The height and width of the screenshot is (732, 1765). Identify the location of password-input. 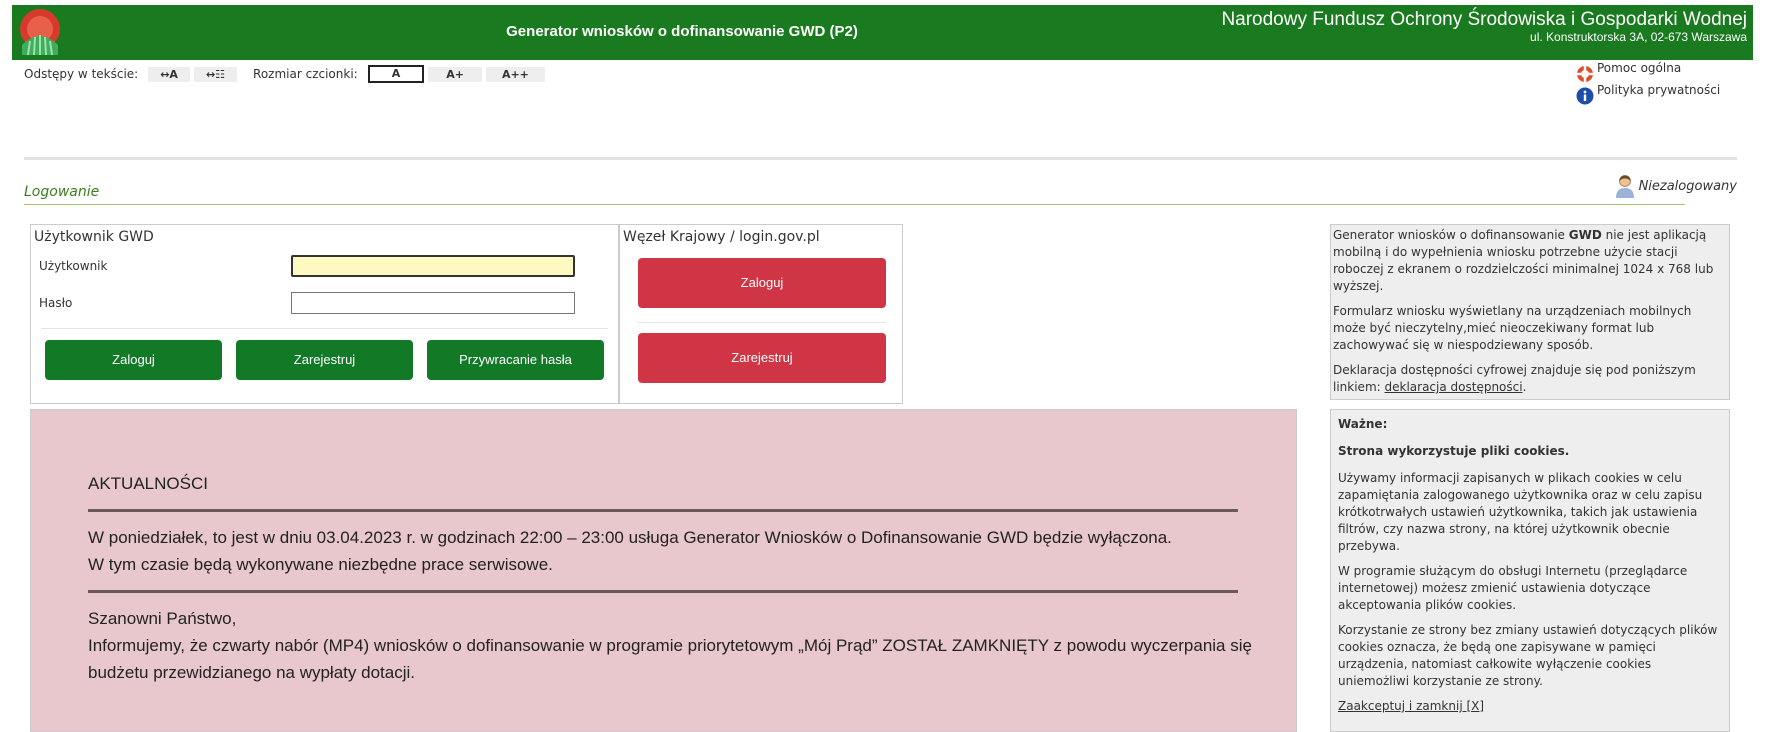
(433, 303).